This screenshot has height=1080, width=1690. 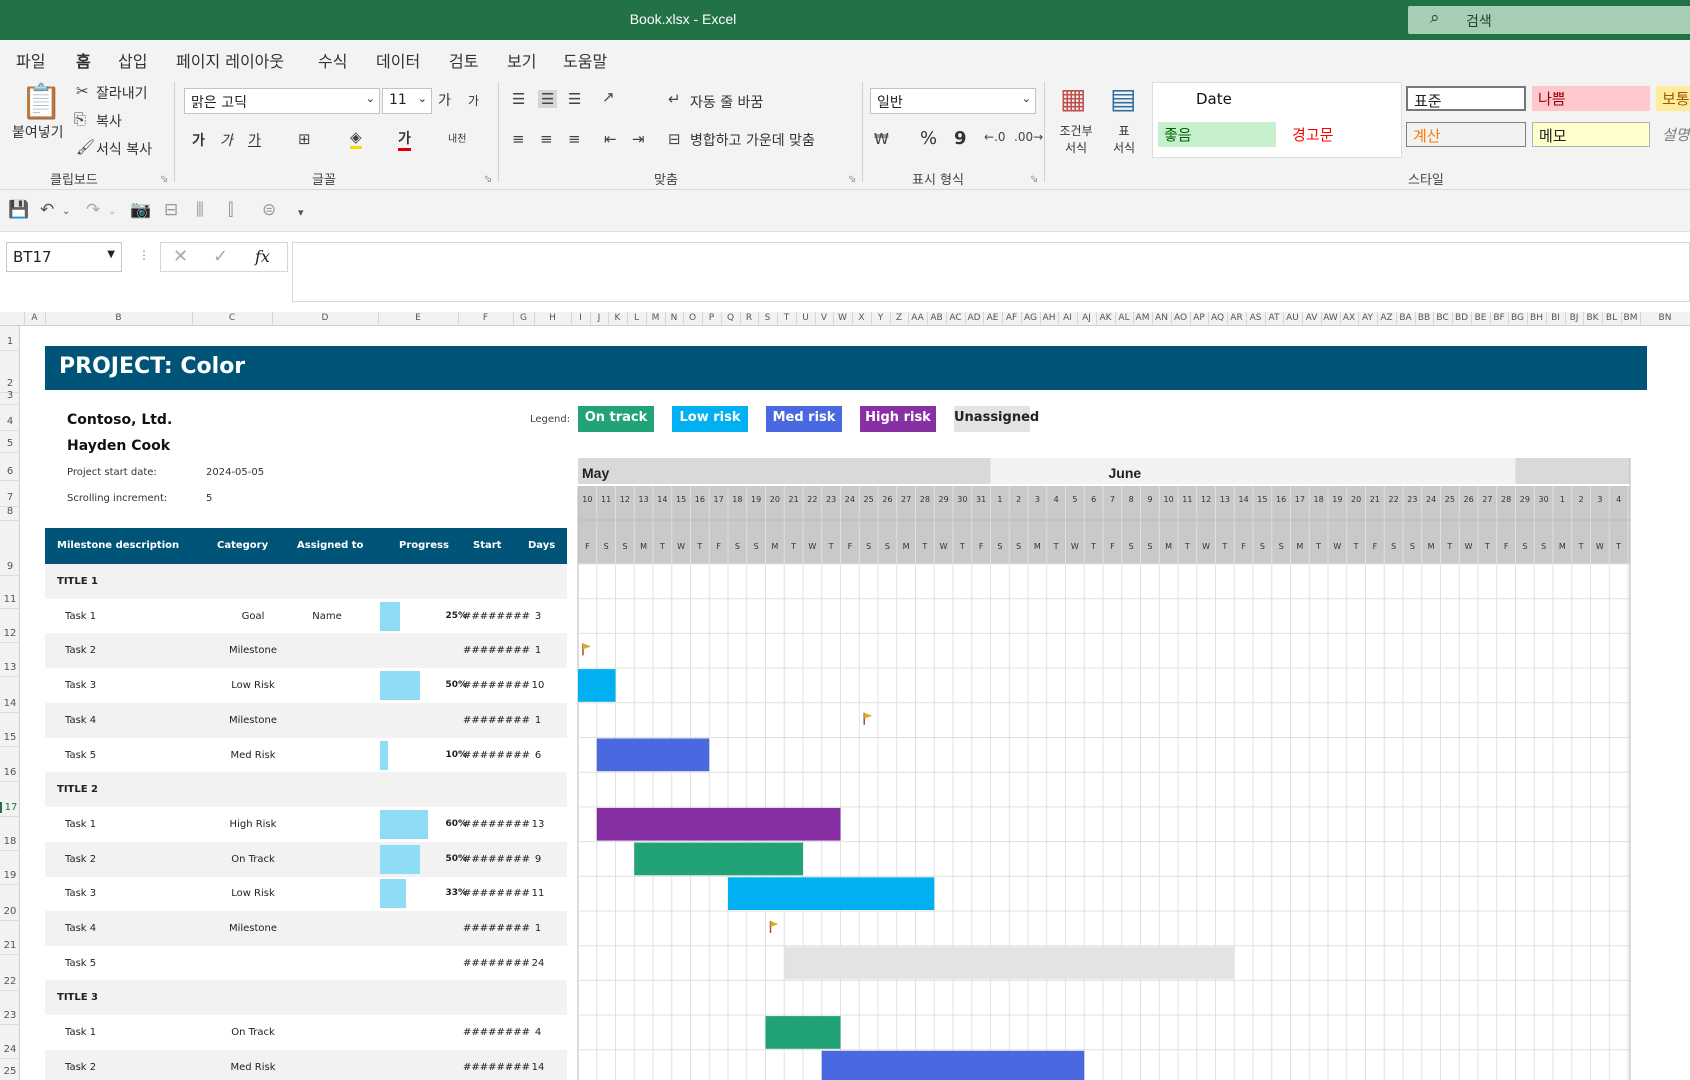 What do you see at coordinates (80, 755) in the screenshot?
I see `task-description: Task 5` at bounding box center [80, 755].